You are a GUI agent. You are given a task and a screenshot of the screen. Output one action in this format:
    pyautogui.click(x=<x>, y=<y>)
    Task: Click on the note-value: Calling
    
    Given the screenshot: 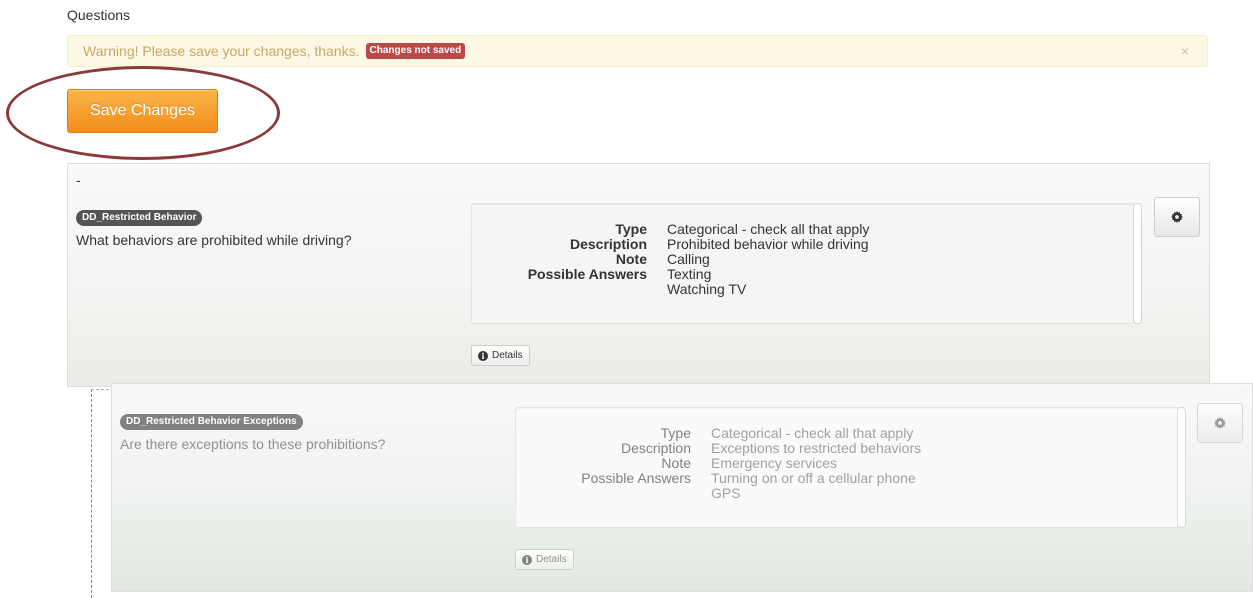 What is the action you would take?
    pyautogui.click(x=688, y=259)
    